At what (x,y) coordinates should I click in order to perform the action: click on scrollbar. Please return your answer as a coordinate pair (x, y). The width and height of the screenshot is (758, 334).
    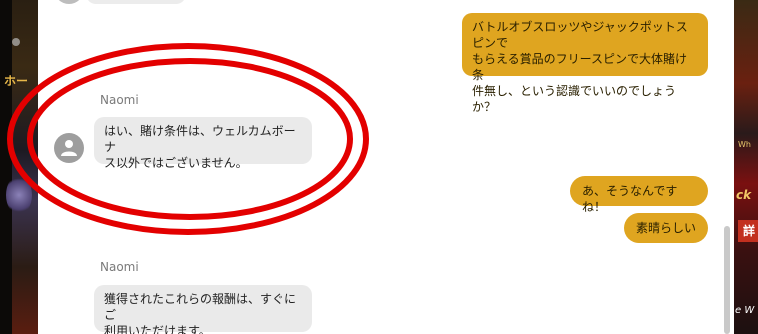
    Looking at the image, I should click on (727, 167).